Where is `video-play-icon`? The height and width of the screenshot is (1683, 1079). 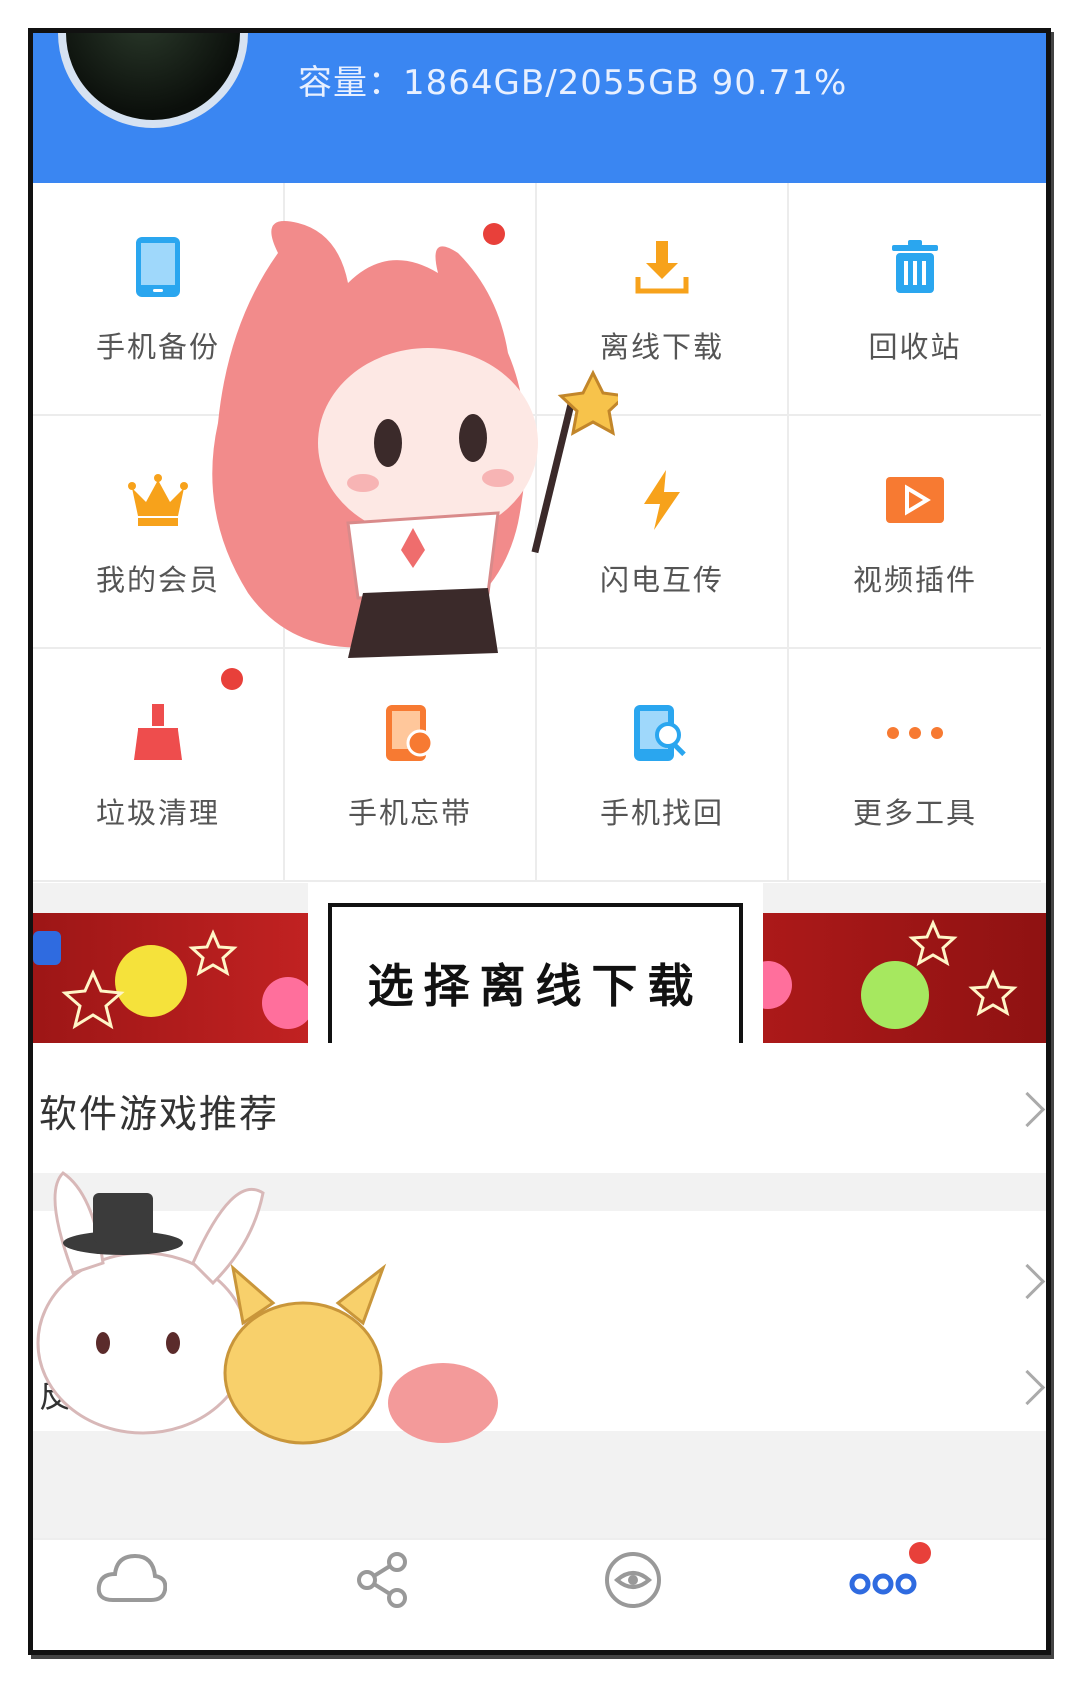
video-play-icon is located at coordinates (915, 500).